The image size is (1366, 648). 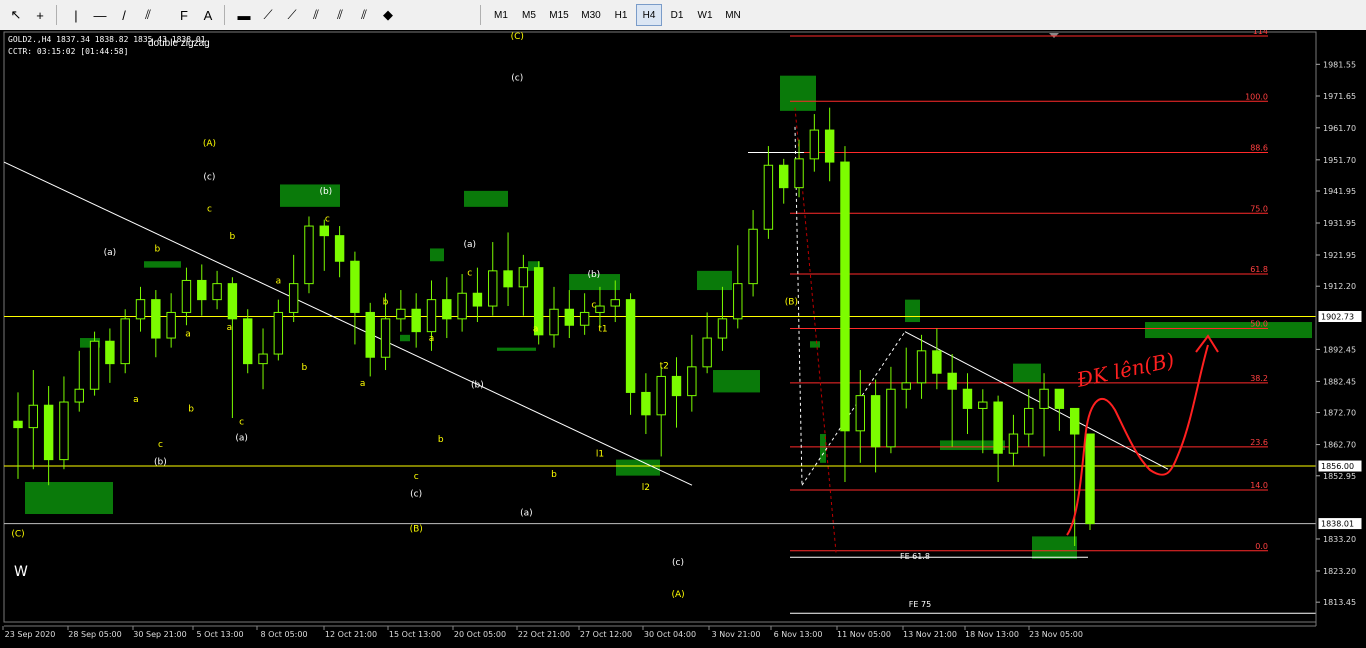 I want to click on fibo-time-icon: ⫽, so click(x=316, y=15).